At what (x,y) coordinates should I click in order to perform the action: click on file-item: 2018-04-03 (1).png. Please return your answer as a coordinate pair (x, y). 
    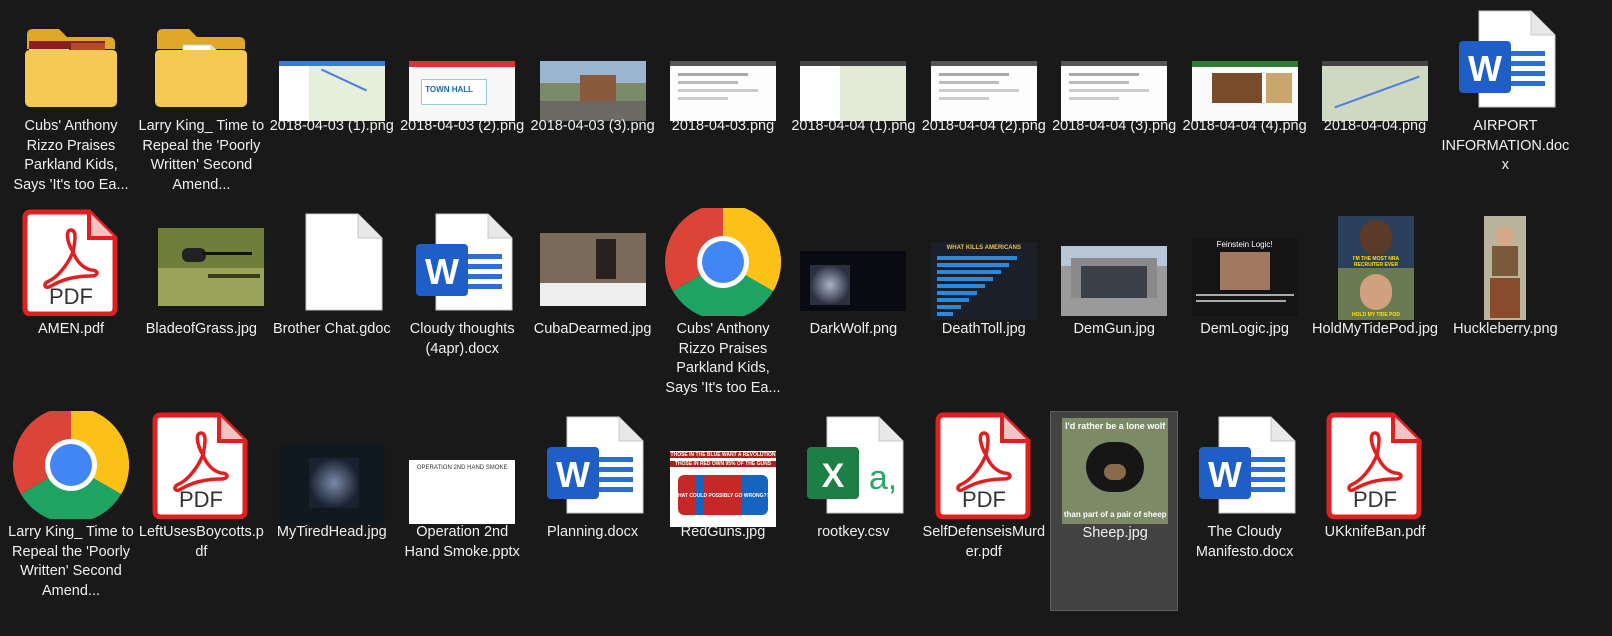
    Looking at the image, I should click on (332, 105).